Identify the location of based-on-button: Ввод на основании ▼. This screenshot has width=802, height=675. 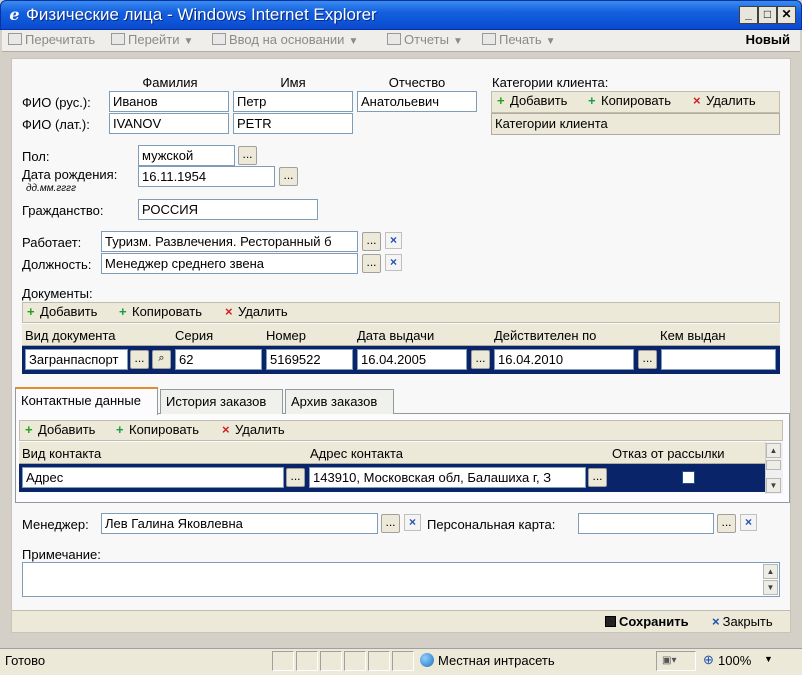
(285, 40).